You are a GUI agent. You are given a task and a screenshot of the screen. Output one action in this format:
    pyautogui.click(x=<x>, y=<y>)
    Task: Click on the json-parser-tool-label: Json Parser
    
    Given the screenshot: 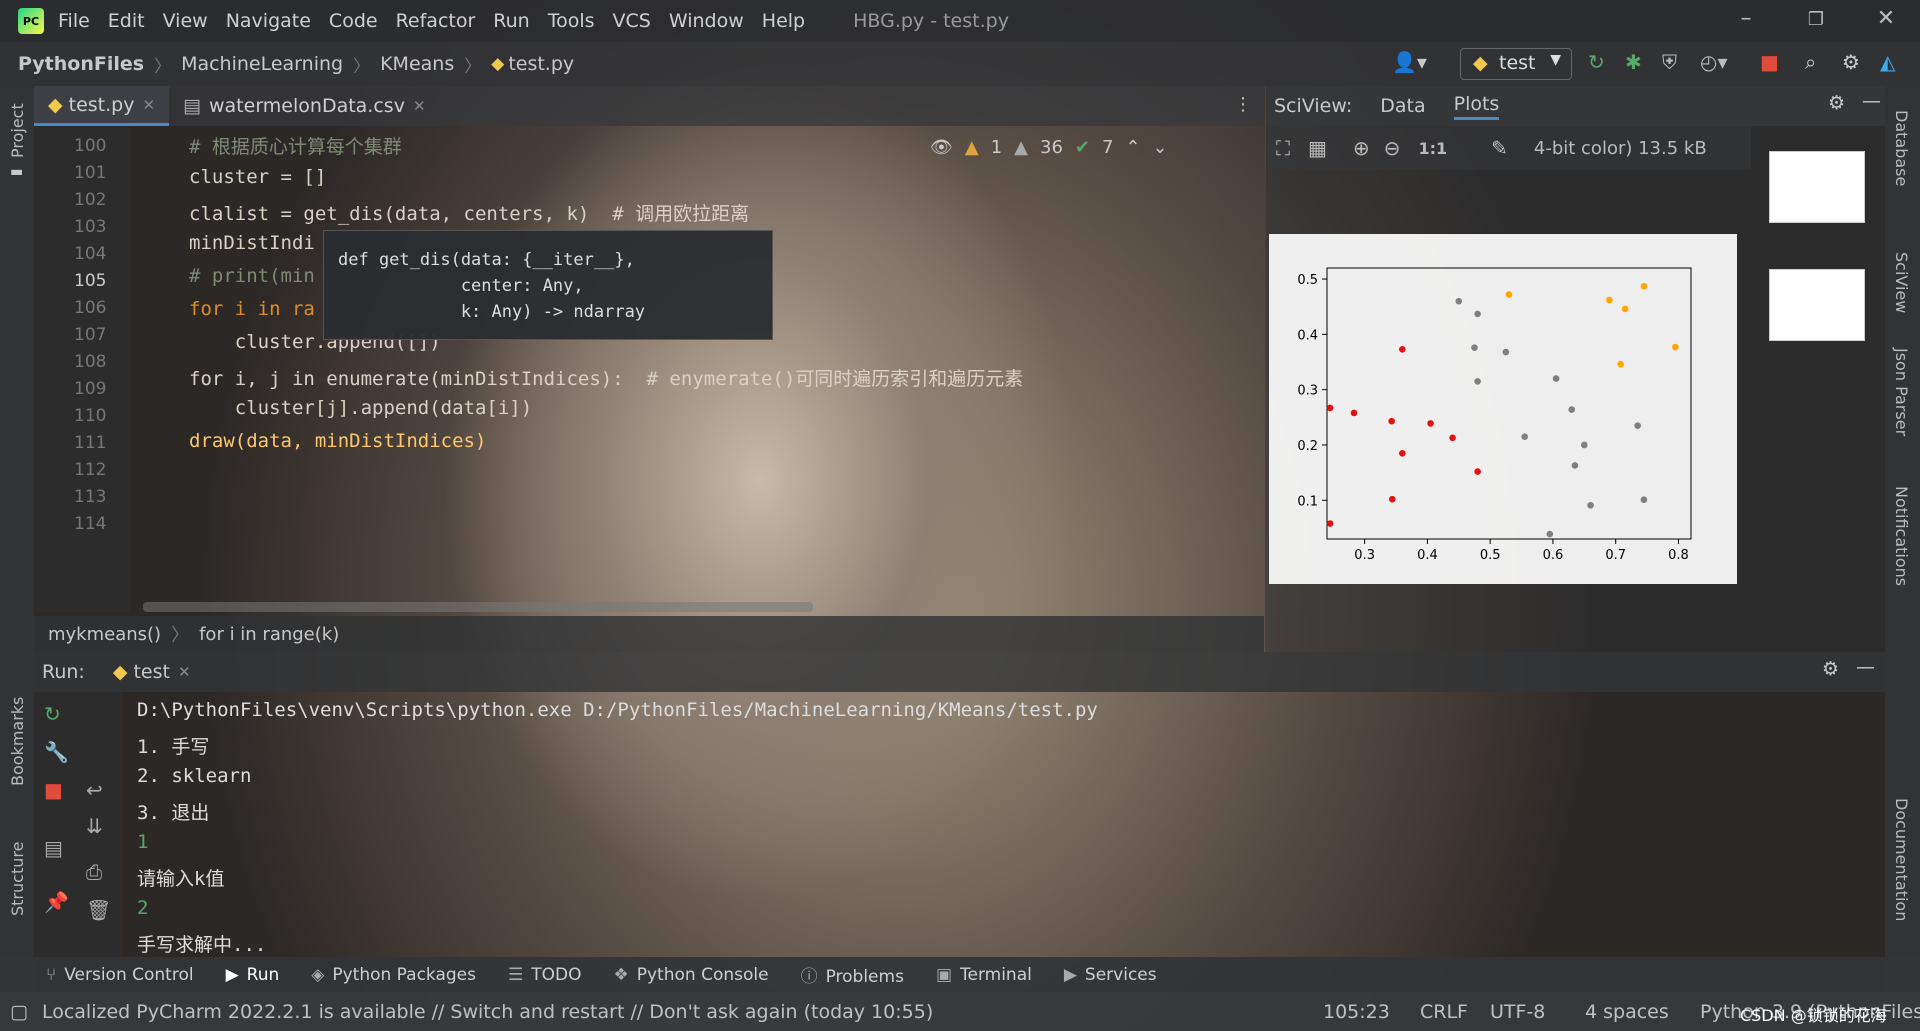 What is the action you would take?
    pyautogui.click(x=1901, y=392)
    